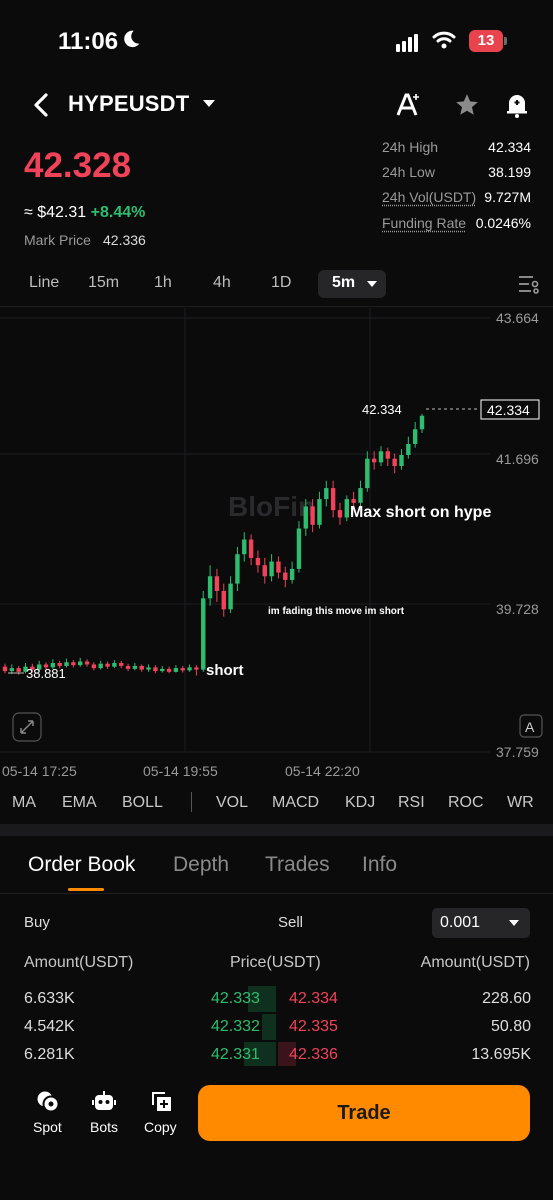 The width and height of the screenshot is (553, 1200). What do you see at coordinates (336, 611) in the screenshot?
I see `annotation-fading: im fading this move im short` at bounding box center [336, 611].